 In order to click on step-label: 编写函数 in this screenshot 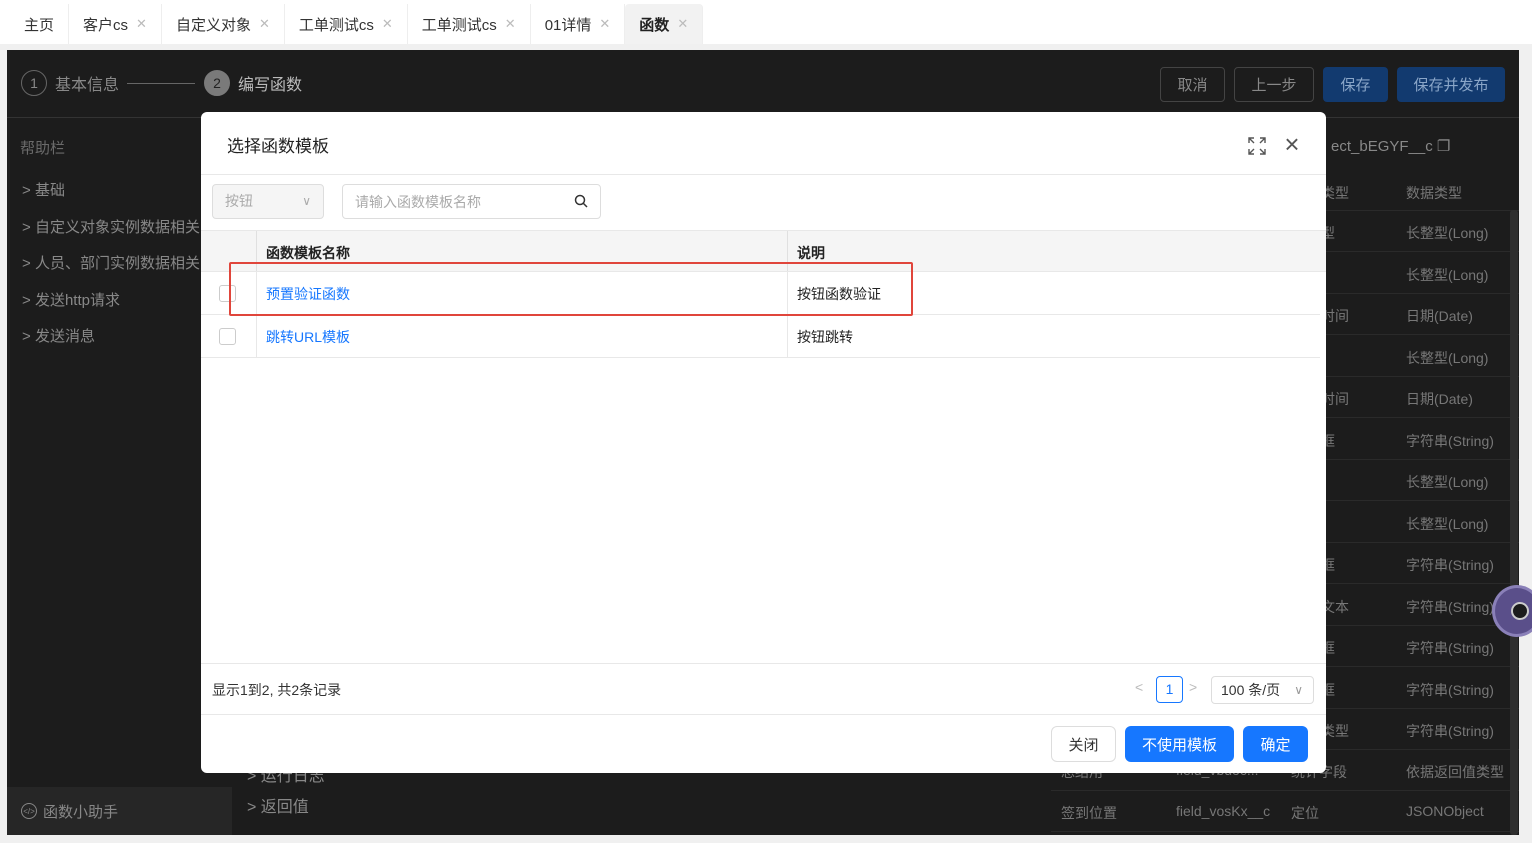, I will do `click(270, 85)`.